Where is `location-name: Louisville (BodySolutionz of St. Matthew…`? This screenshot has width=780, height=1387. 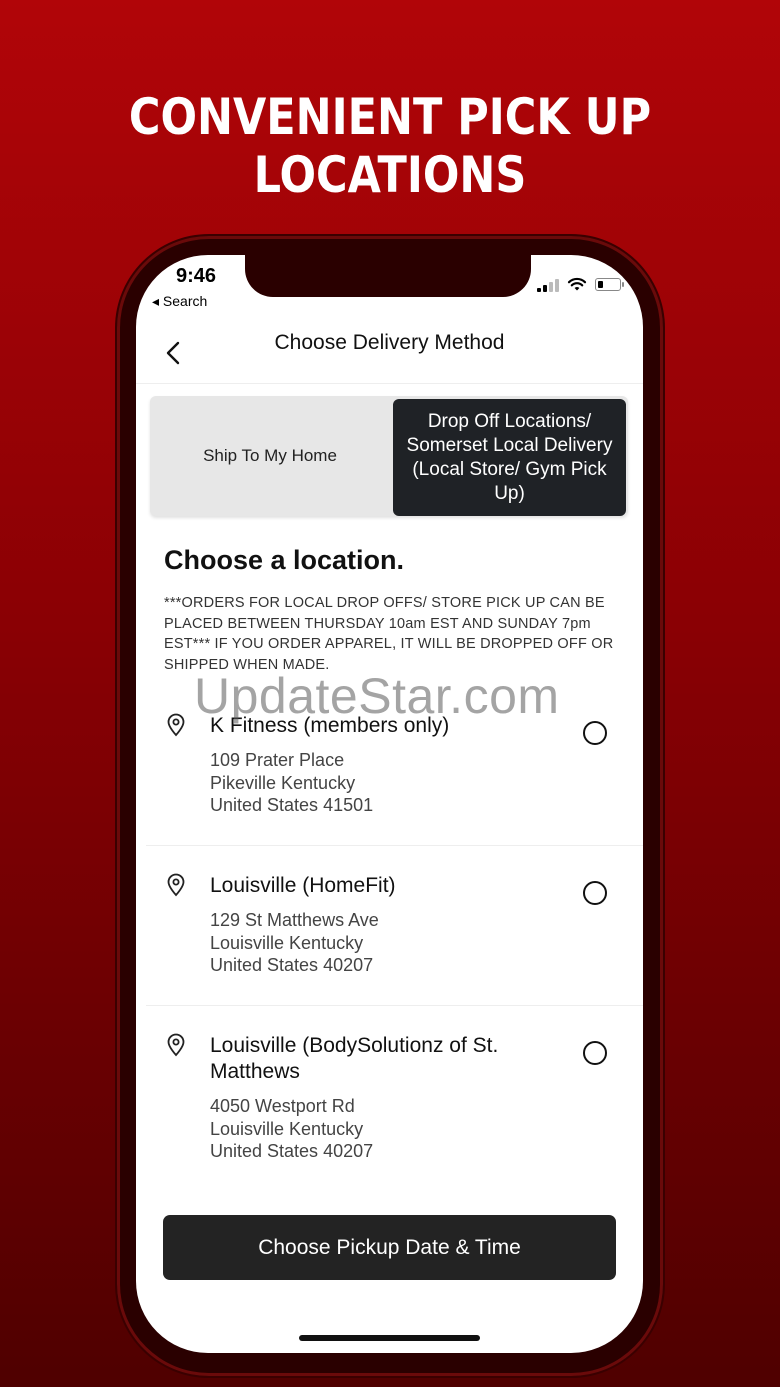 location-name: Louisville (BodySolutionz of St. Matthew… is located at coordinates (354, 1058).